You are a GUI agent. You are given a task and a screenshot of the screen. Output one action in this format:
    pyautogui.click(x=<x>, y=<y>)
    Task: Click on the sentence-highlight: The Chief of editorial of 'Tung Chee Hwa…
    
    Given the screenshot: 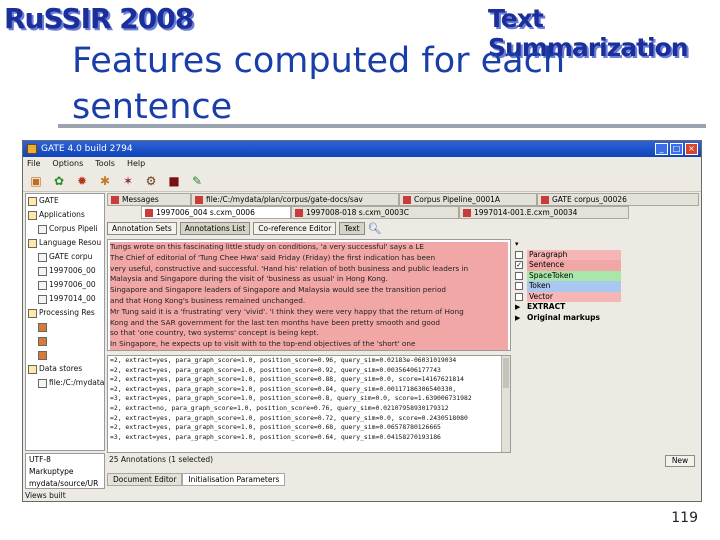 What is the action you would take?
    pyautogui.click(x=309, y=258)
    